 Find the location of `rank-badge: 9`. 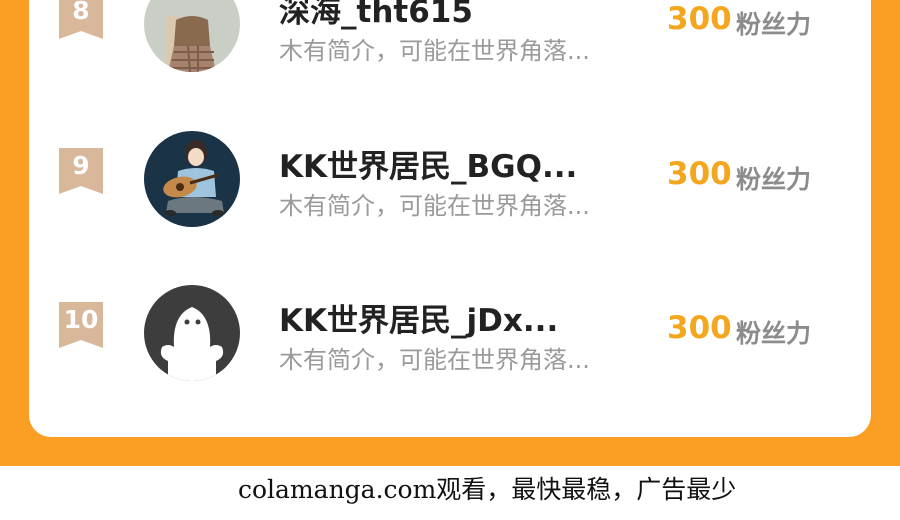

rank-badge: 9 is located at coordinates (81, 171).